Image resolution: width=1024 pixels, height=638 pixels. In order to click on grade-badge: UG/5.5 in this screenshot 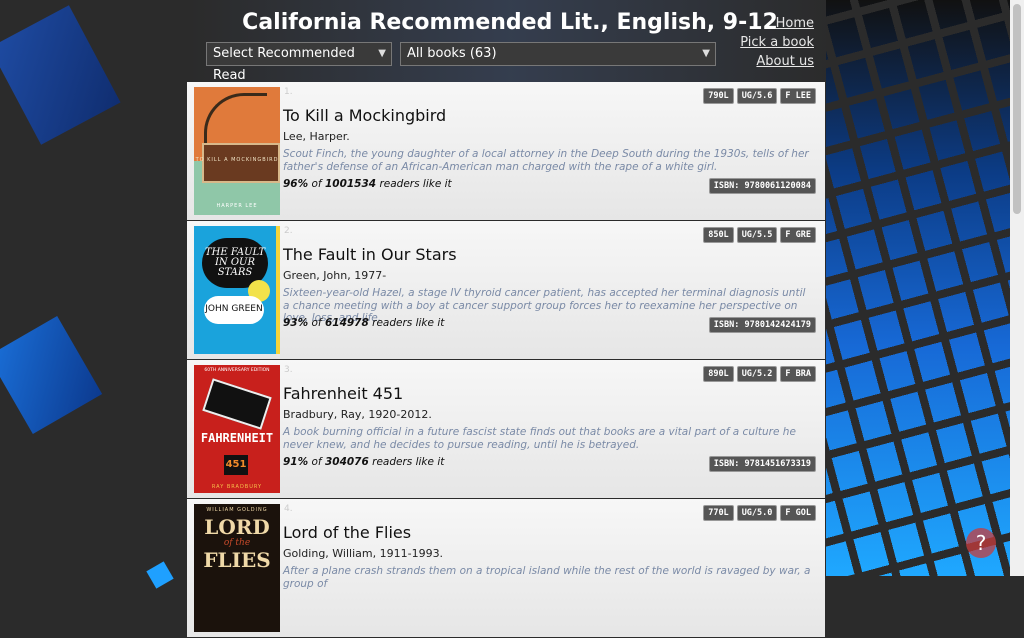, I will do `click(757, 235)`.